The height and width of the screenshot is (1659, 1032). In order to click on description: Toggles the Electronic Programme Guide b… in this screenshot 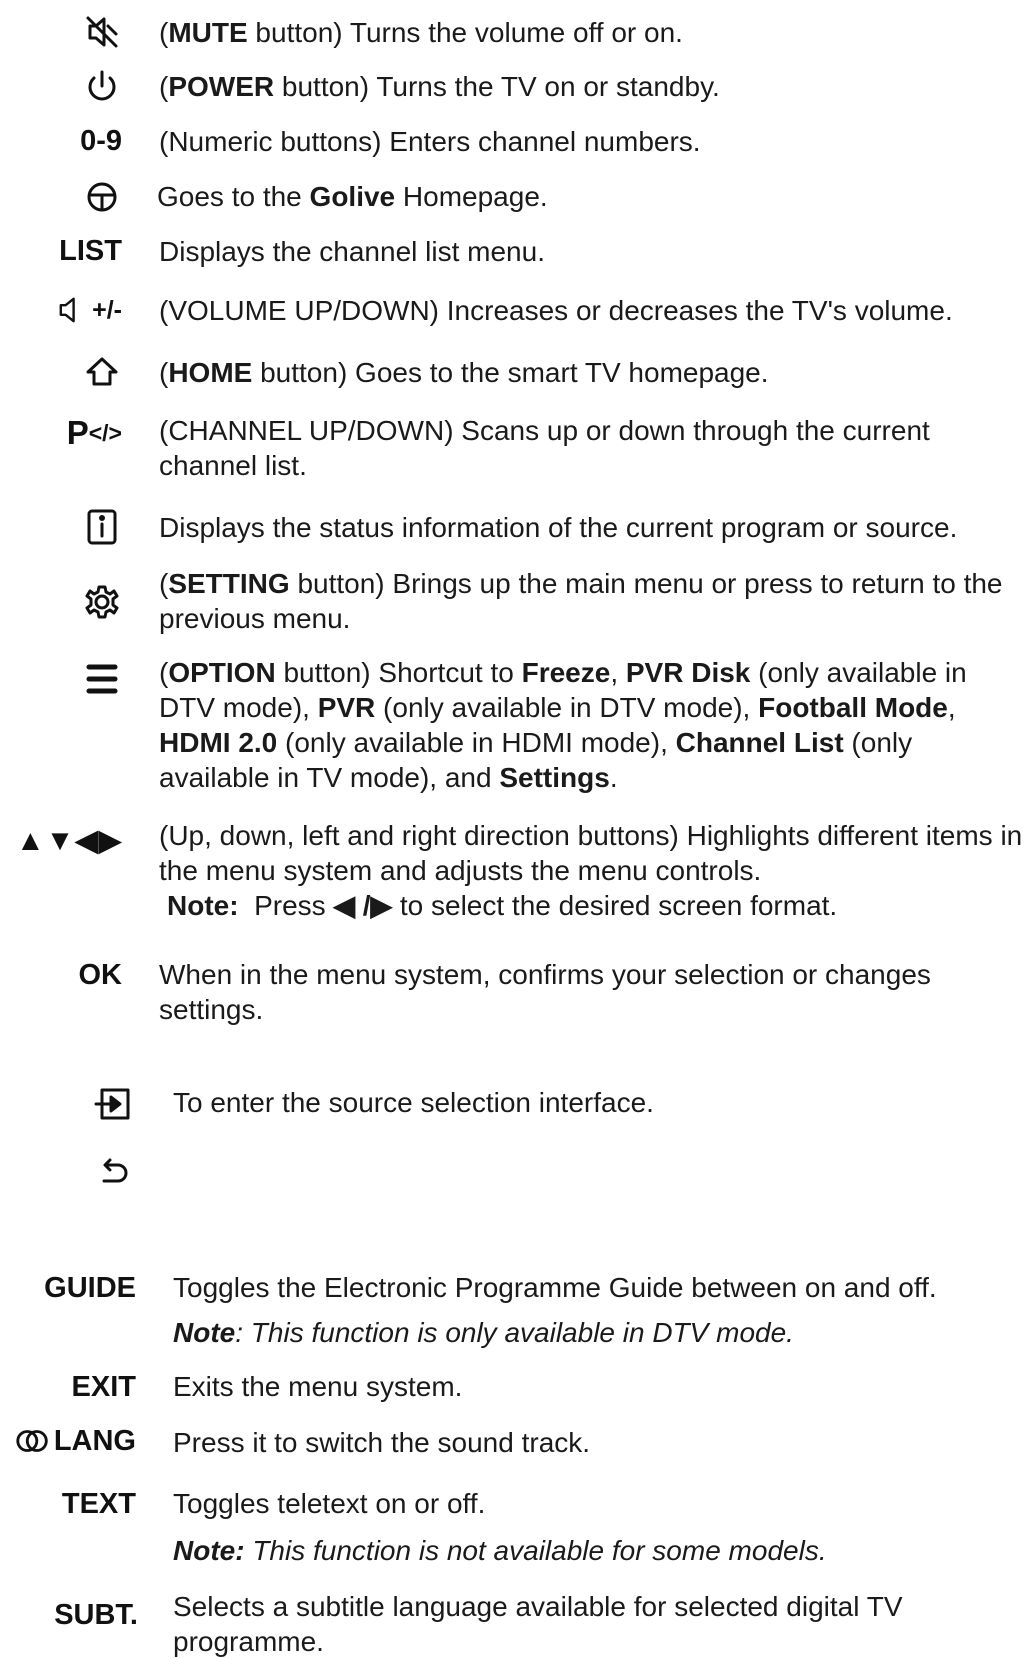, I will do `click(555, 1310)`.